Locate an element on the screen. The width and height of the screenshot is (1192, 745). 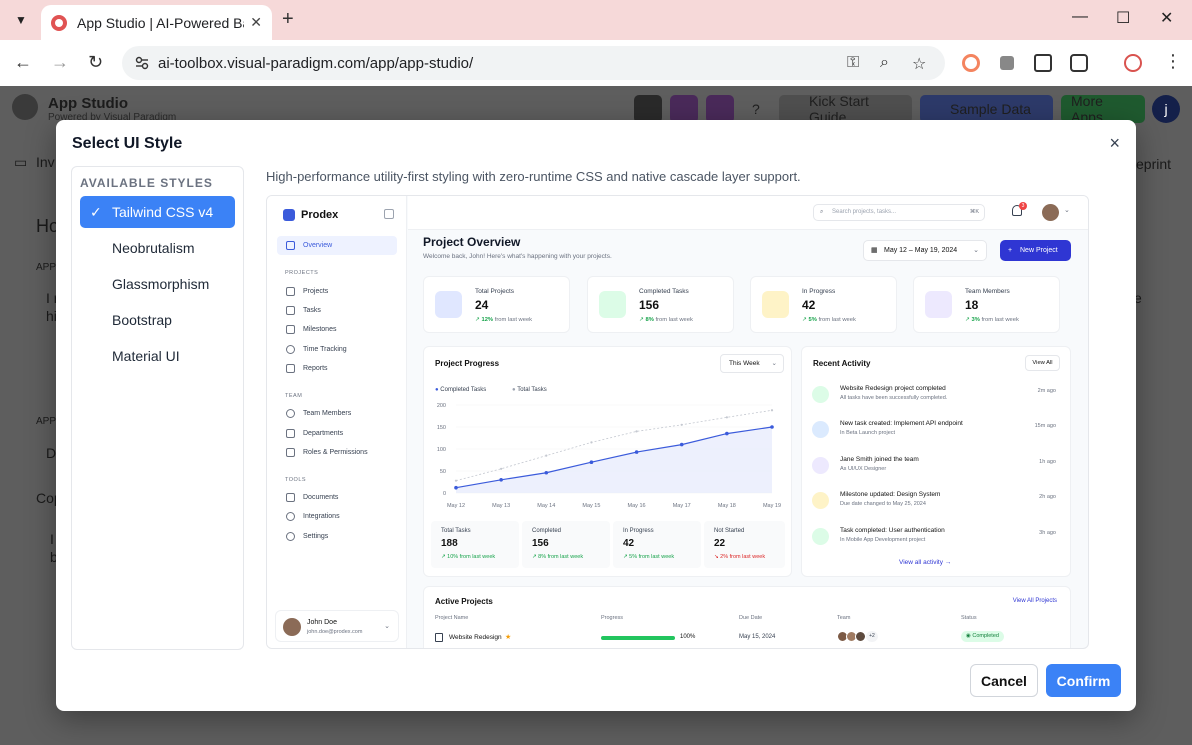
confirm-button: Confirm is located at coordinates (1083, 680).